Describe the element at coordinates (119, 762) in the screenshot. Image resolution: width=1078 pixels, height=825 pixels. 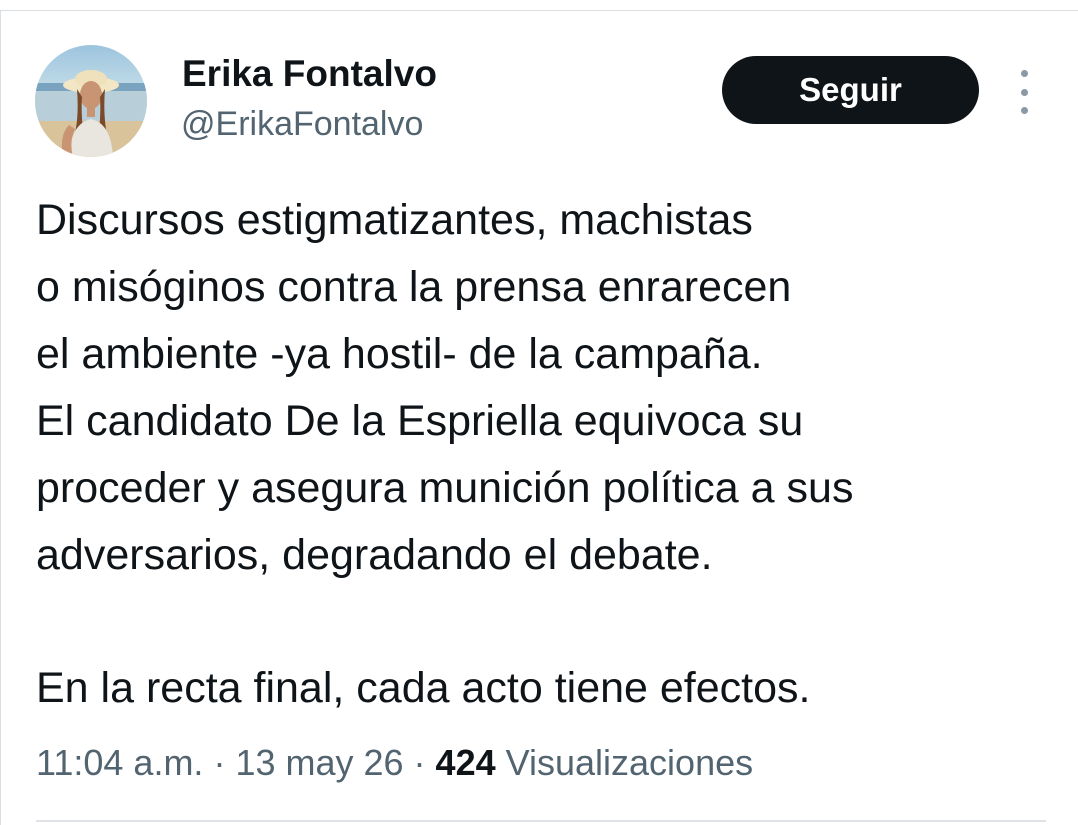
I see `tweet-time: 11:04 a.m.` at that location.